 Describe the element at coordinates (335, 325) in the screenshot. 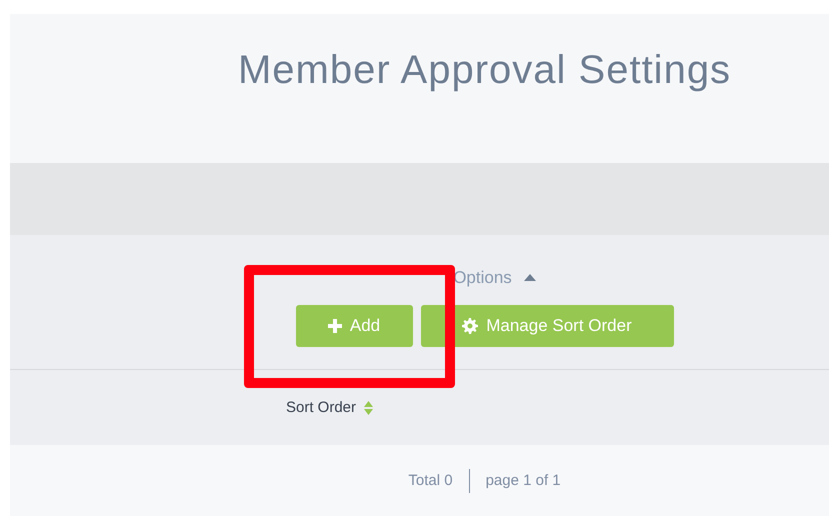

I see `plus-icon` at that location.